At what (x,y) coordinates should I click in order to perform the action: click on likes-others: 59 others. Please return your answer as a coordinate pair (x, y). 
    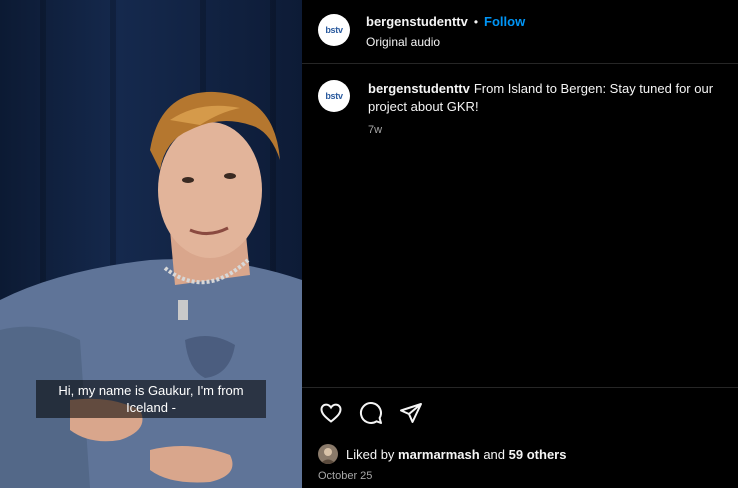
    Looking at the image, I should click on (538, 454).